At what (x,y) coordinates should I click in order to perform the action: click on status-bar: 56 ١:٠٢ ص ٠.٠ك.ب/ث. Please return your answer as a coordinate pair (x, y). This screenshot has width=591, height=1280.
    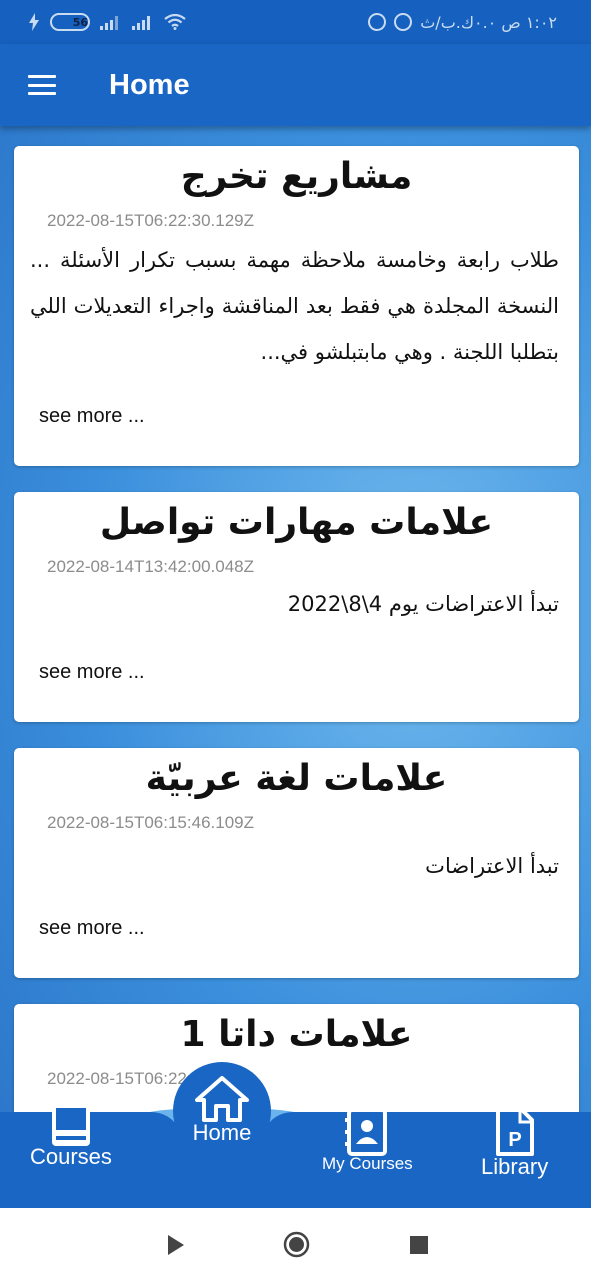
    Looking at the image, I should click on (295, 22).